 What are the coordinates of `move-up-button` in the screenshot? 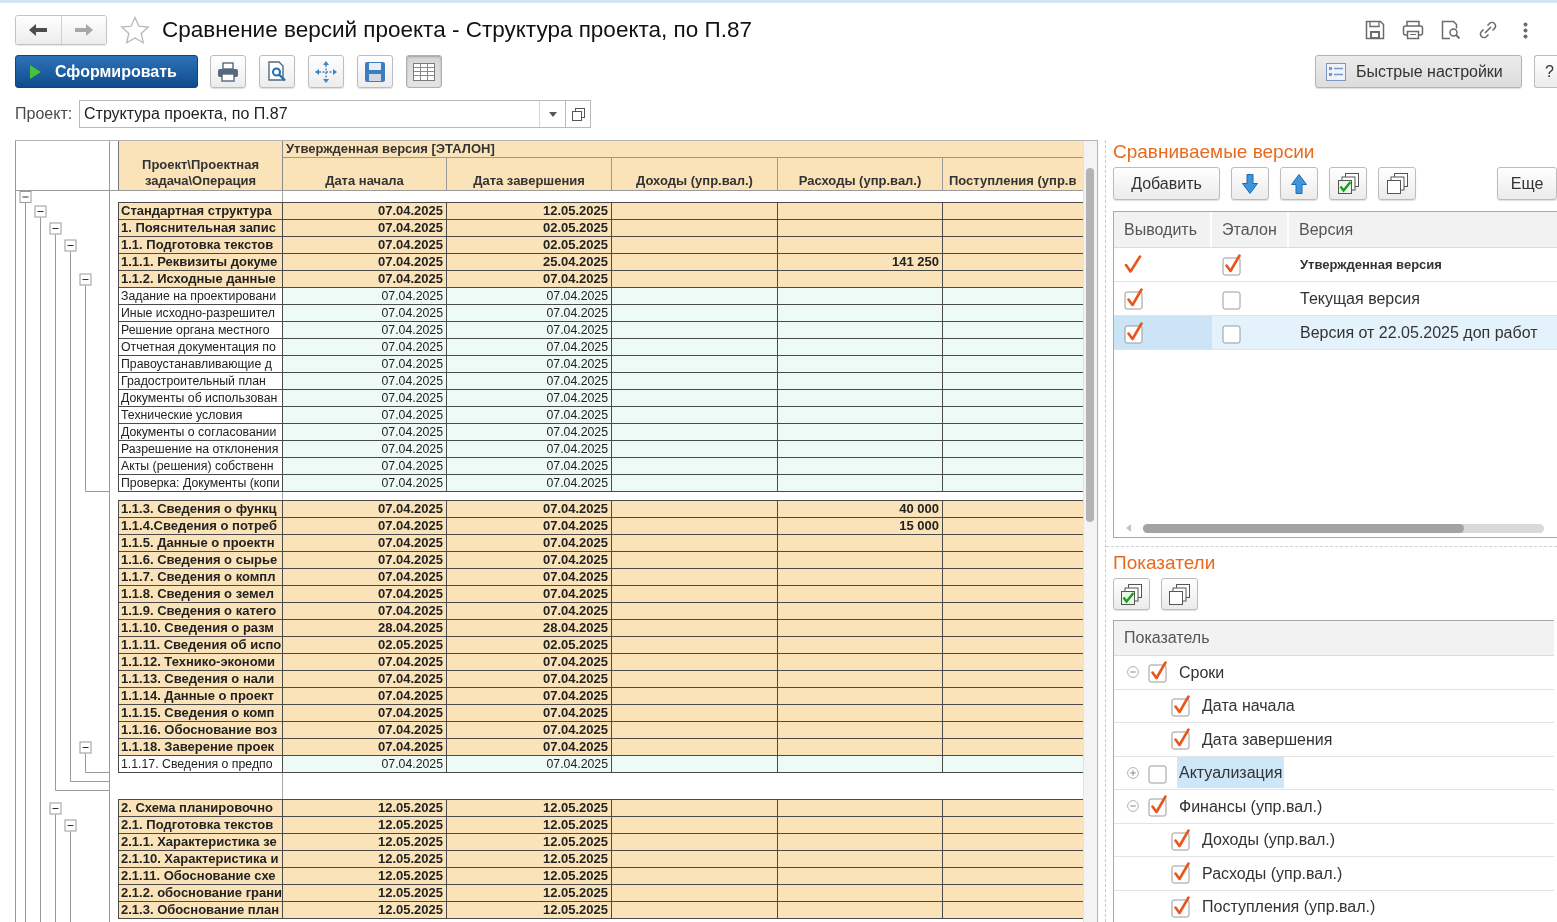 It's located at (1299, 183).